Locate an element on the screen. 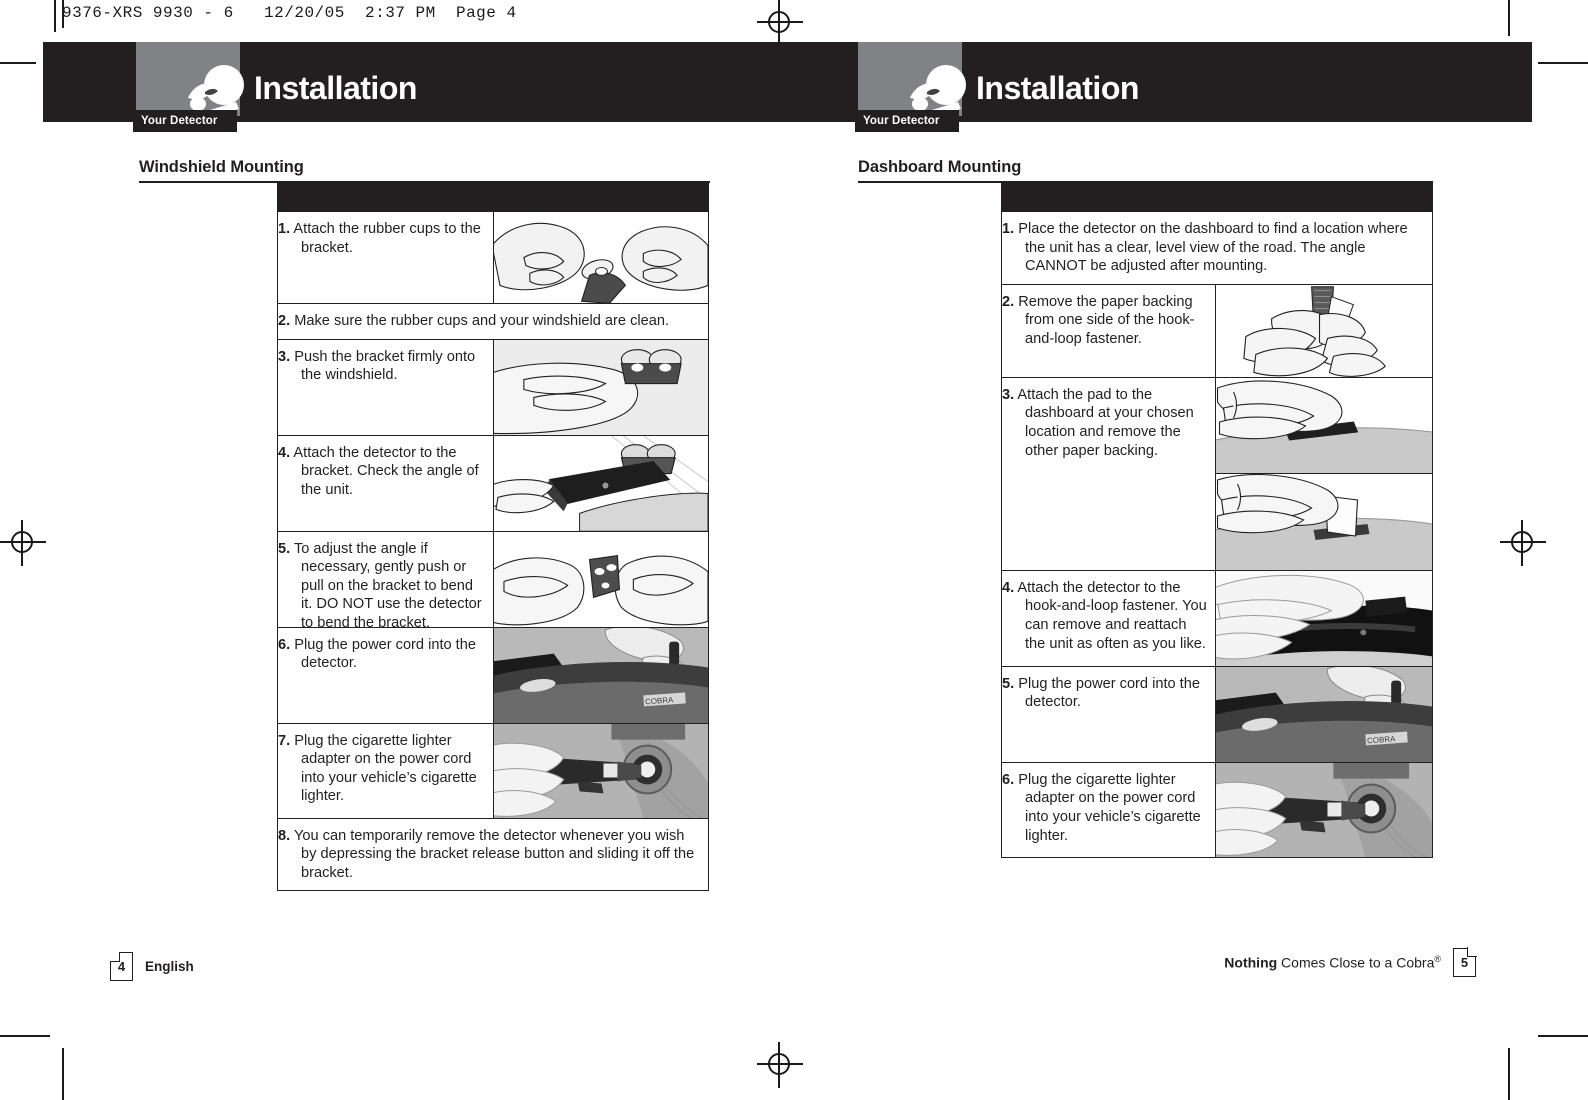 This screenshot has width=1588, height=1100. page-number: 4 is located at coordinates (121, 966).